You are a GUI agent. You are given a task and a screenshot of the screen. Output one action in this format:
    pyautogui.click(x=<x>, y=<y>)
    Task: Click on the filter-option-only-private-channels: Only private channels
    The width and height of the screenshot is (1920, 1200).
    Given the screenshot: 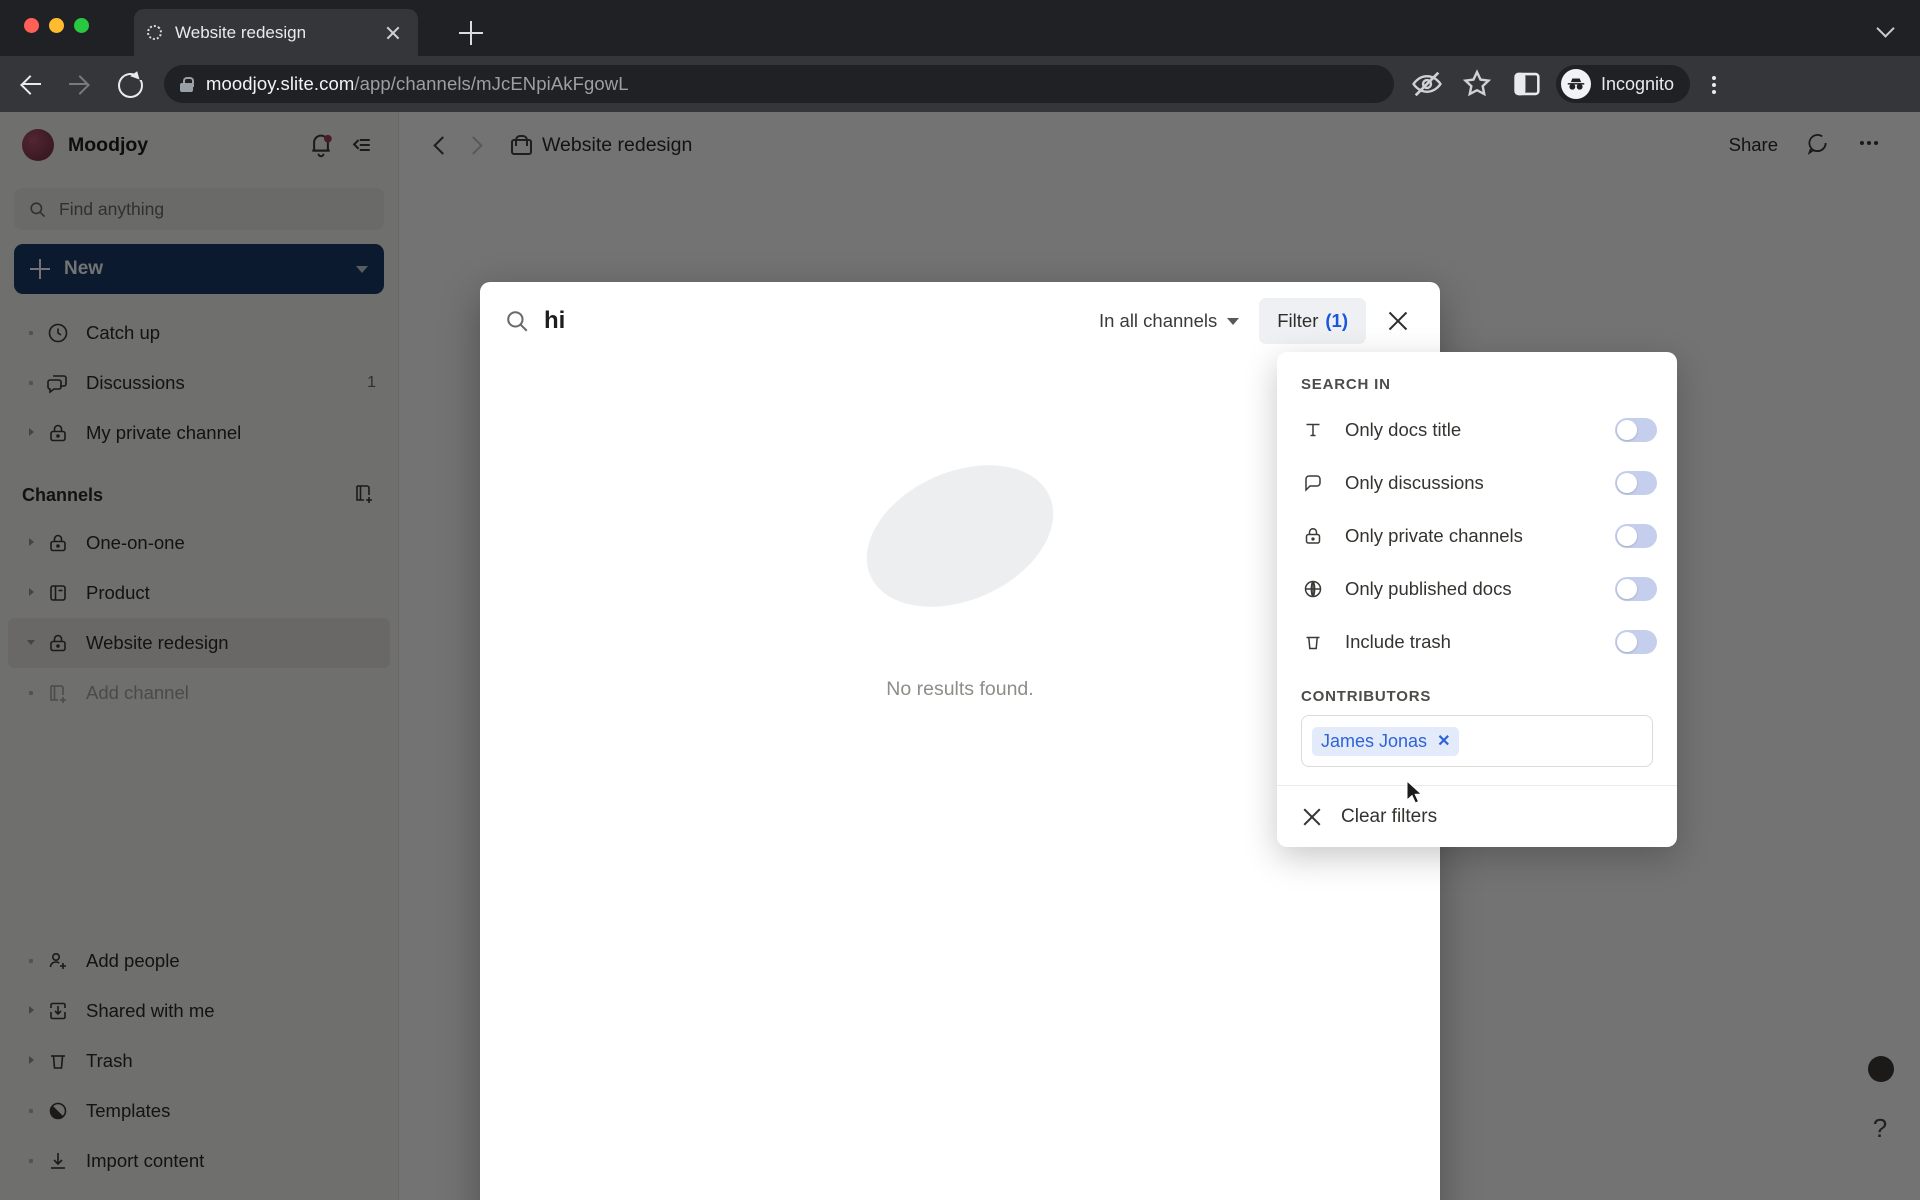 What is the action you would take?
    pyautogui.click(x=1477, y=535)
    